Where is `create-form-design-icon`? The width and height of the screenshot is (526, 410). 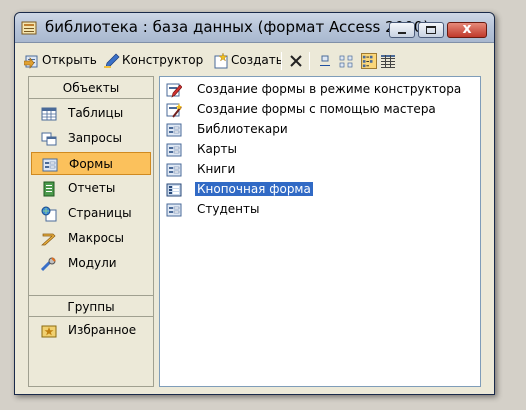
create-form-design-icon is located at coordinates (174, 90).